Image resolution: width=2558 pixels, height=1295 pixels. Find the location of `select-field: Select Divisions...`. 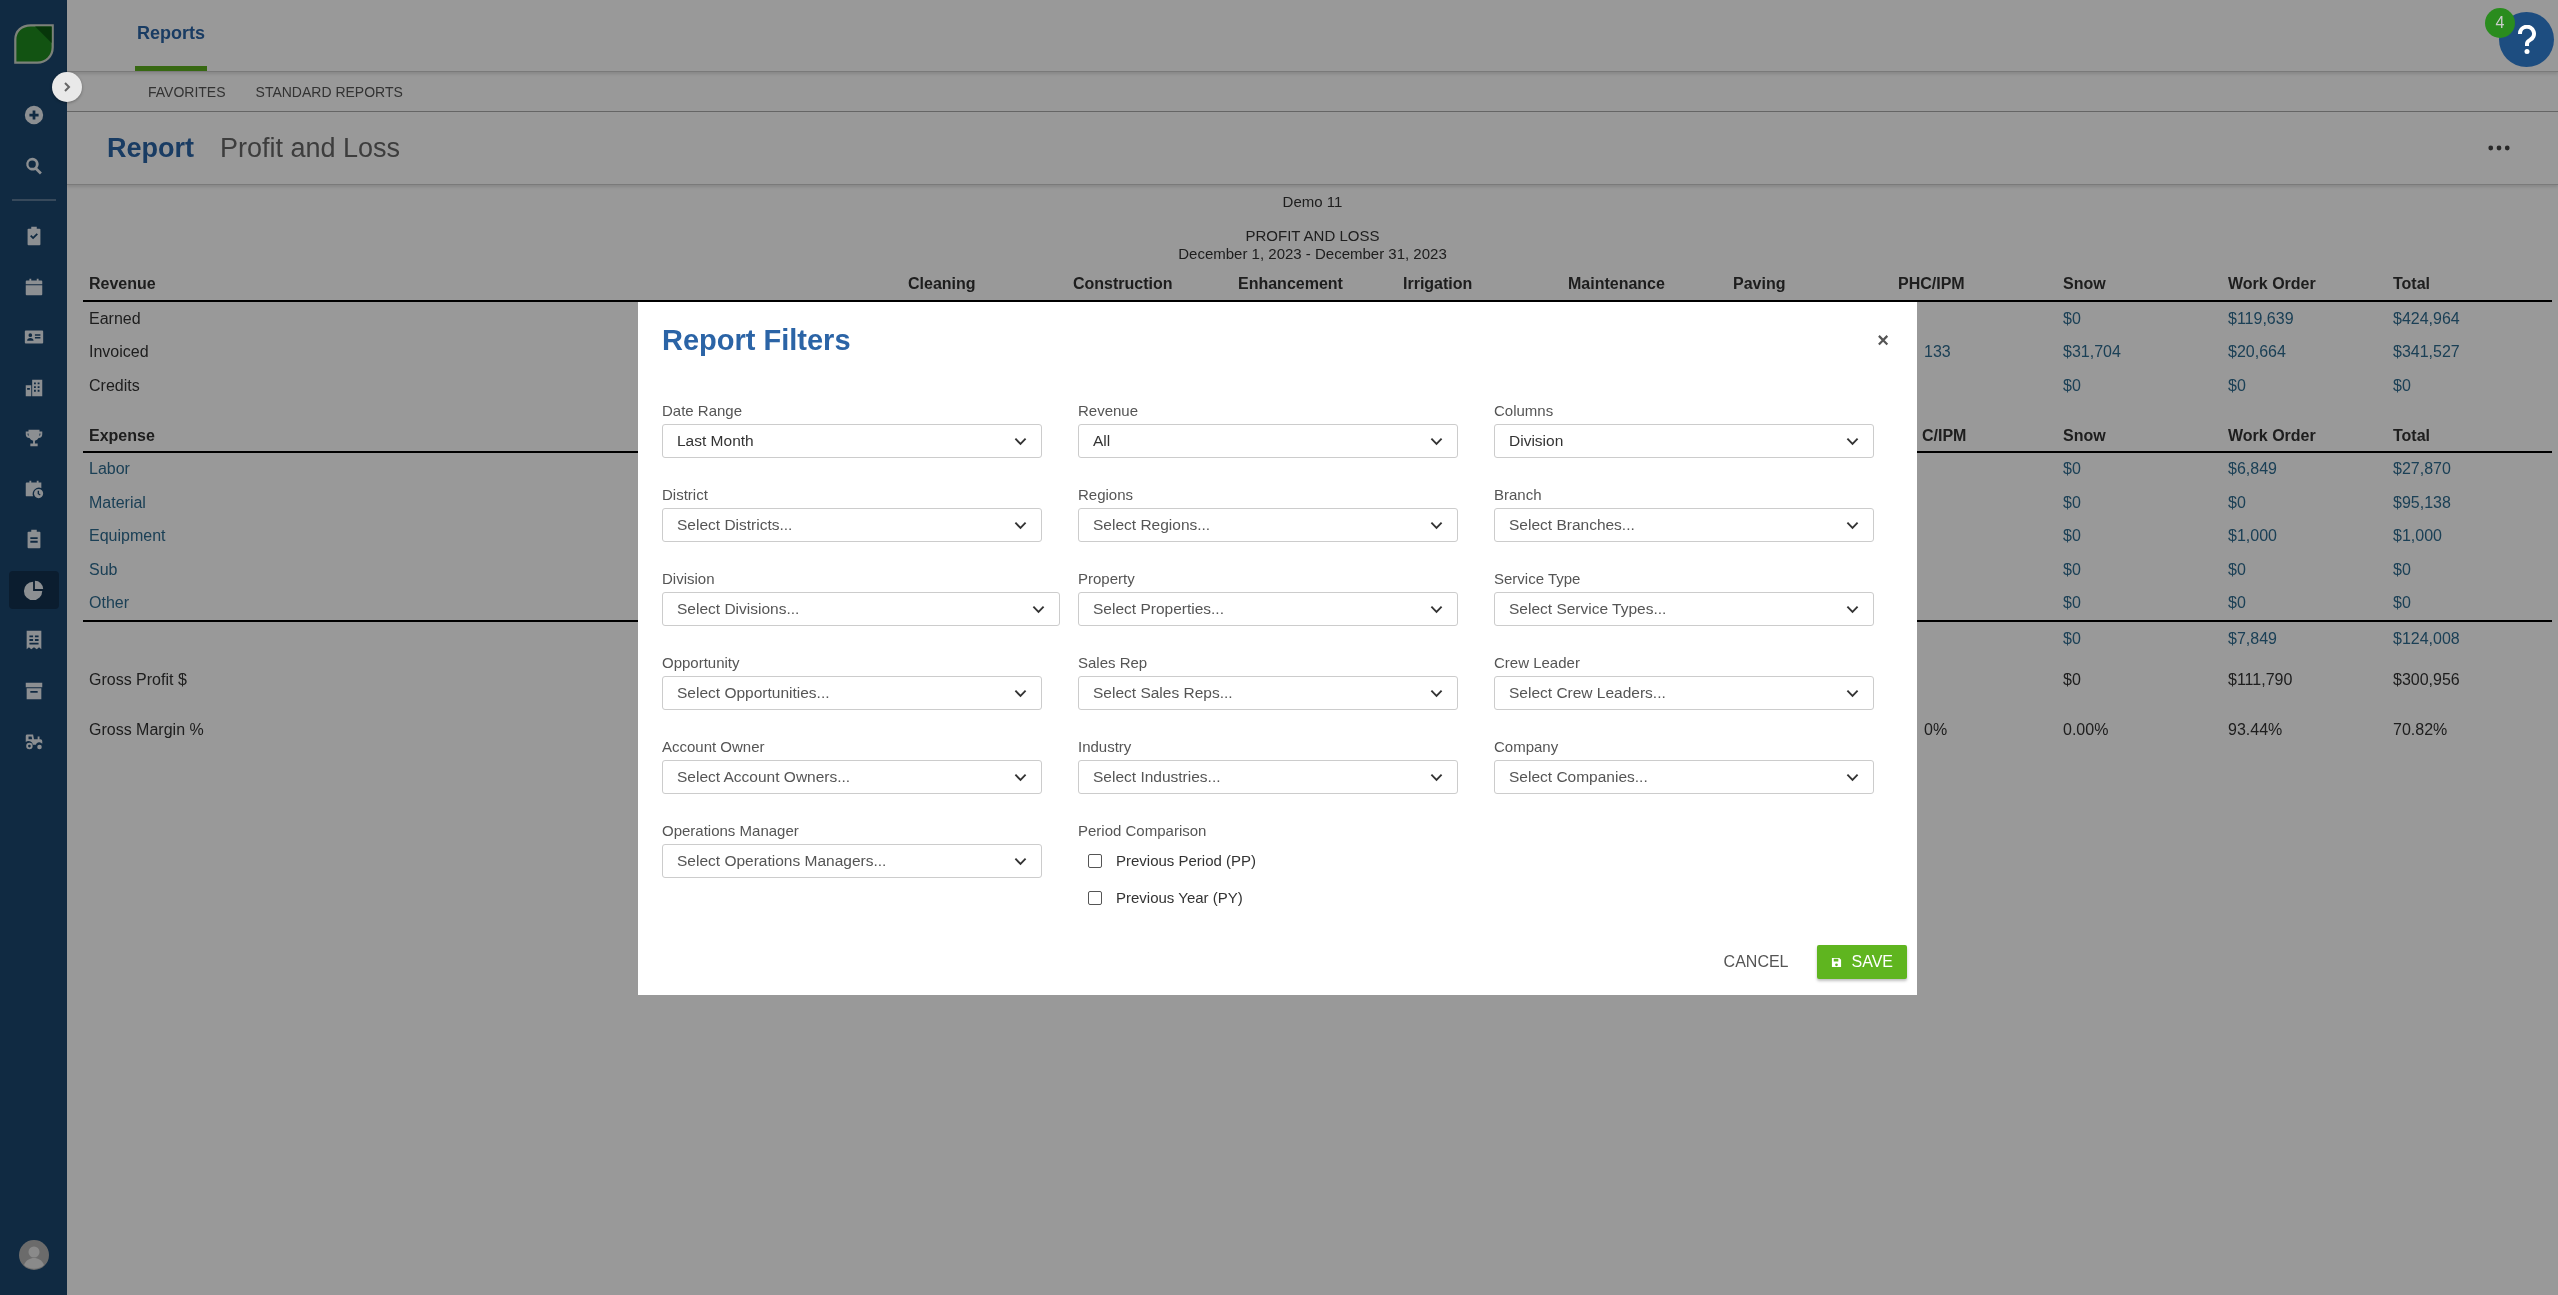

select-field: Select Divisions... is located at coordinates (861, 609).